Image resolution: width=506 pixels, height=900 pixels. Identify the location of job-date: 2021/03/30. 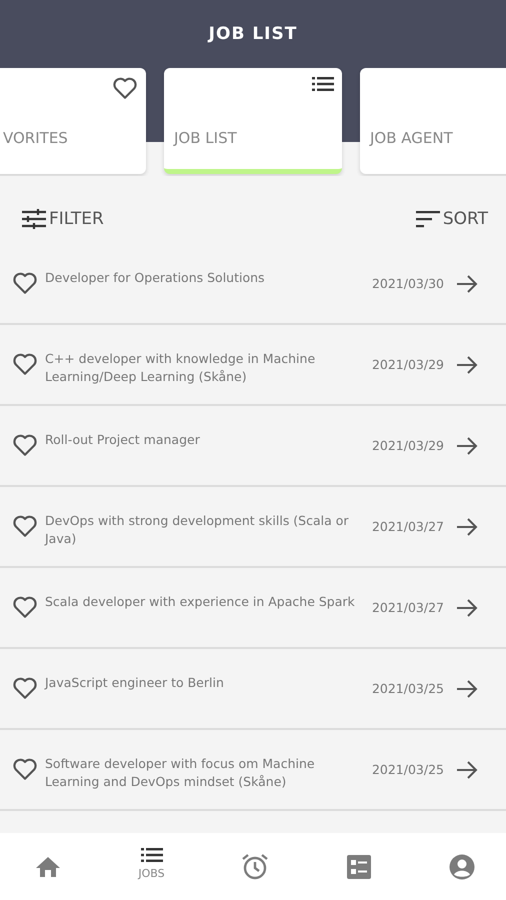
(408, 283).